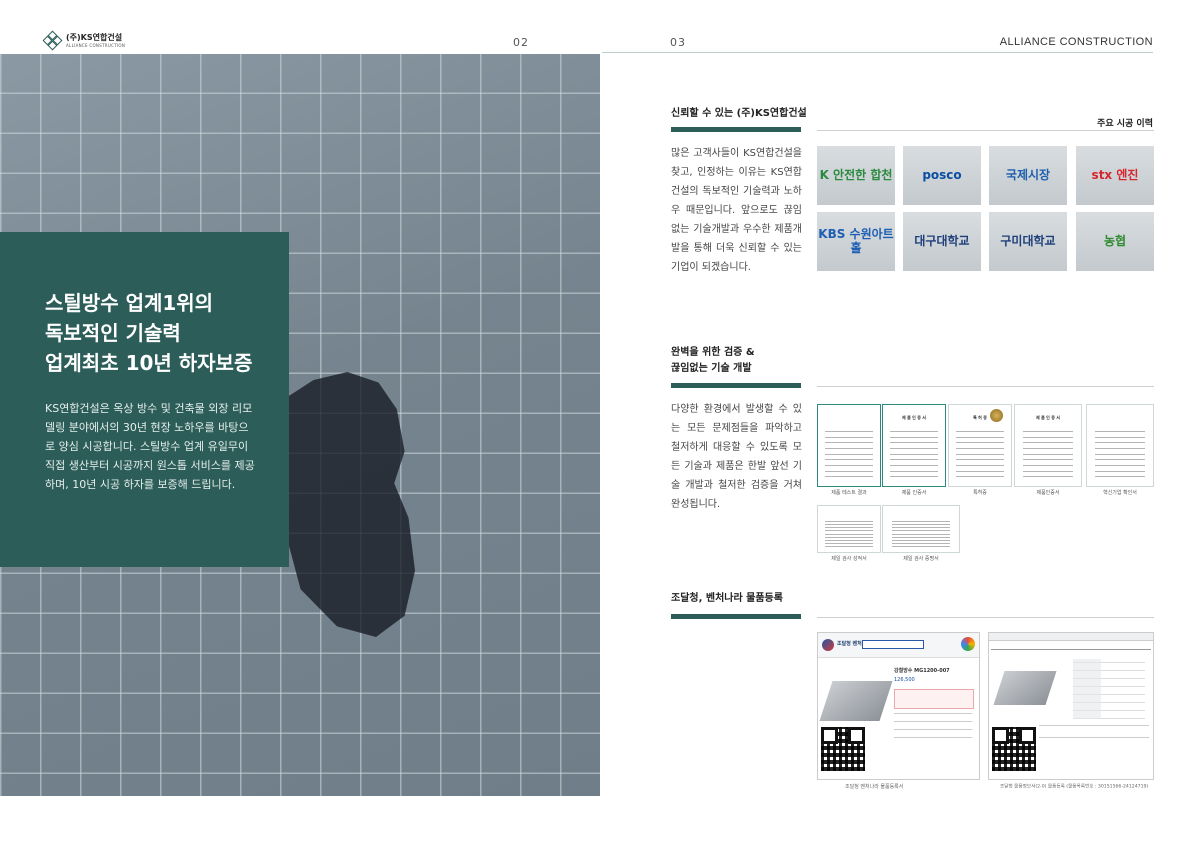 The height and width of the screenshot is (846, 1203). What do you see at coordinates (828, 645) in the screenshot?
I see `site-logo-icon` at bounding box center [828, 645].